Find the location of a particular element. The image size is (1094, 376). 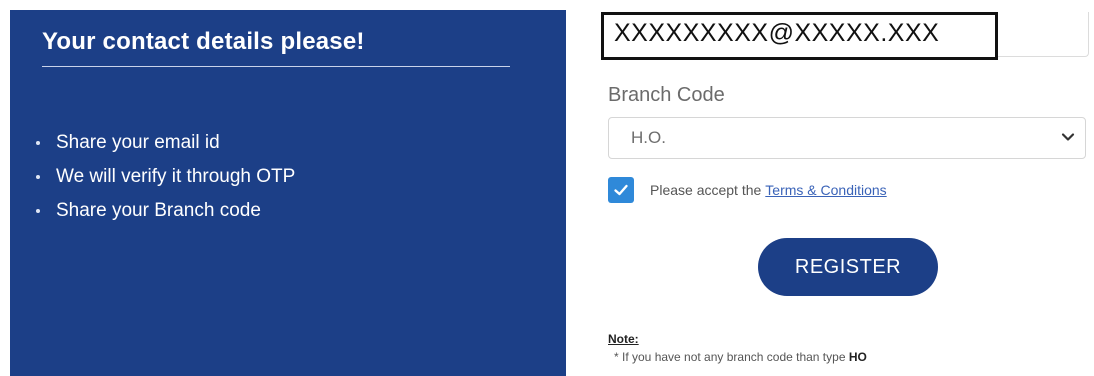

list-item: We will verify it through OTP is located at coordinates (165, 177).